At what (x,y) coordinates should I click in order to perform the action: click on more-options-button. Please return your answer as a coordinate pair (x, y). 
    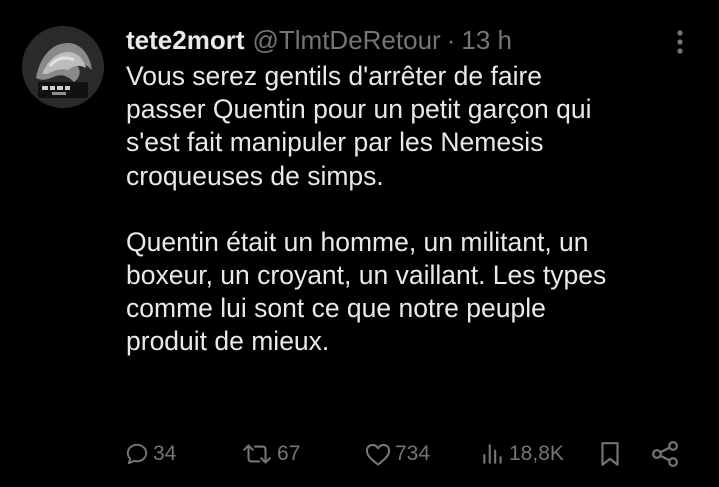
    Looking at the image, I should click on (680, 42).